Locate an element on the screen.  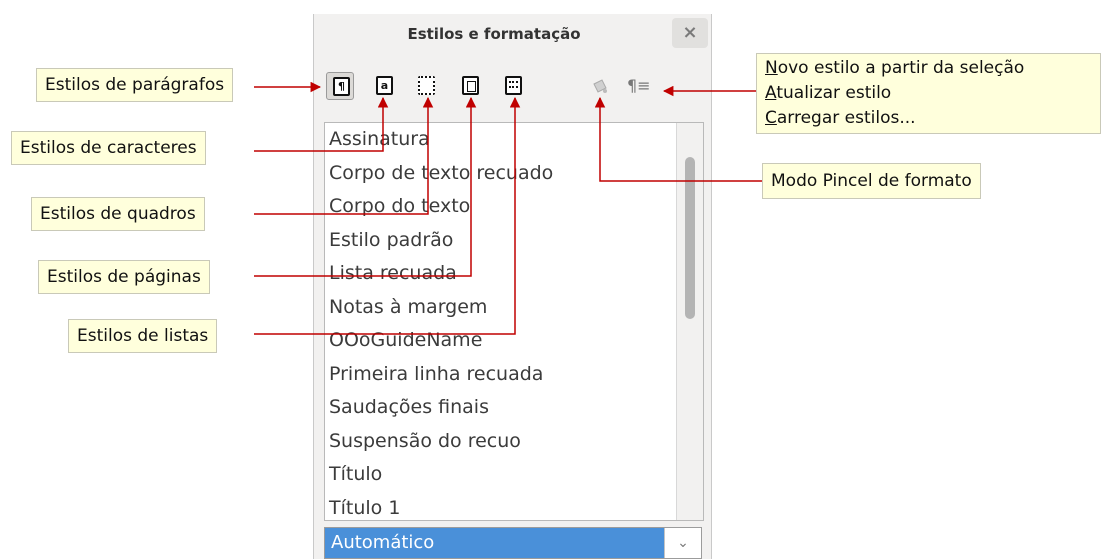
list-item: Corpo do texto is located at coordinates (514, 207).